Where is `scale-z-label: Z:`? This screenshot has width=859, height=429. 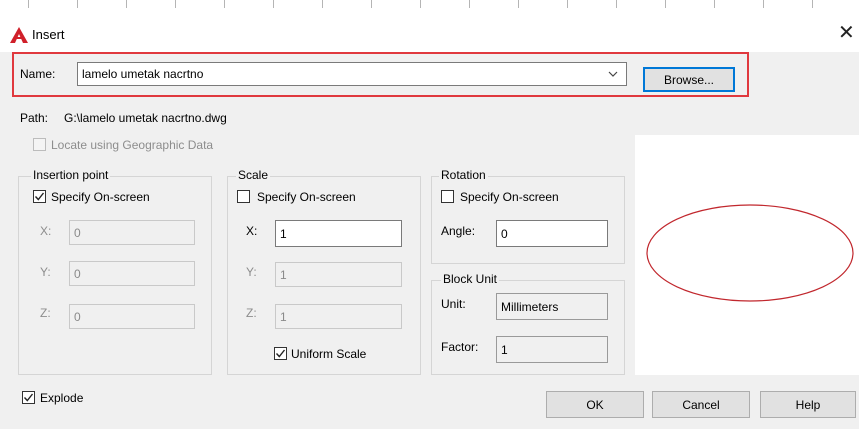 scale-z-label: Z: is located at coordinates (251, 313).